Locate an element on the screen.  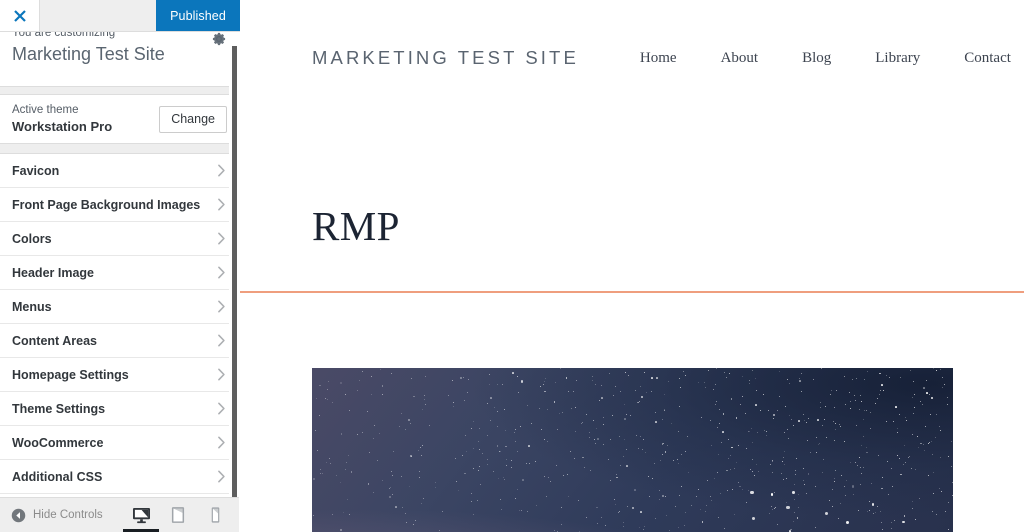
sidebar-section-label: WooCommerce is located at coordinates (58, 442).